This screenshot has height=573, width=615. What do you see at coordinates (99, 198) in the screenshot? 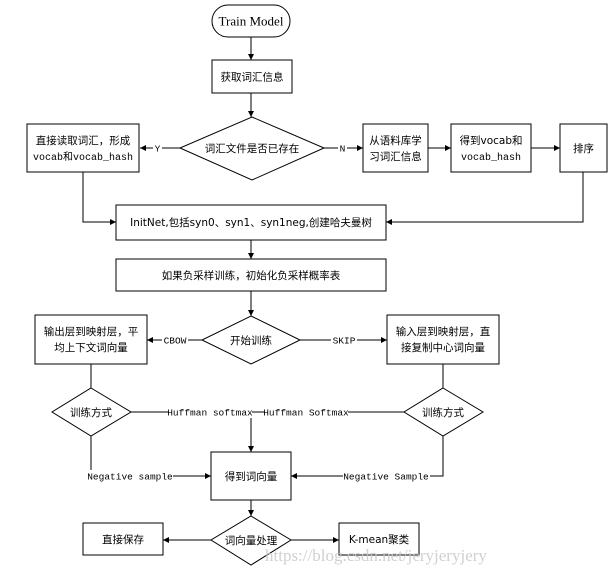
I see `edge-read-vocab-init-net` at bounding box center [99, 198].